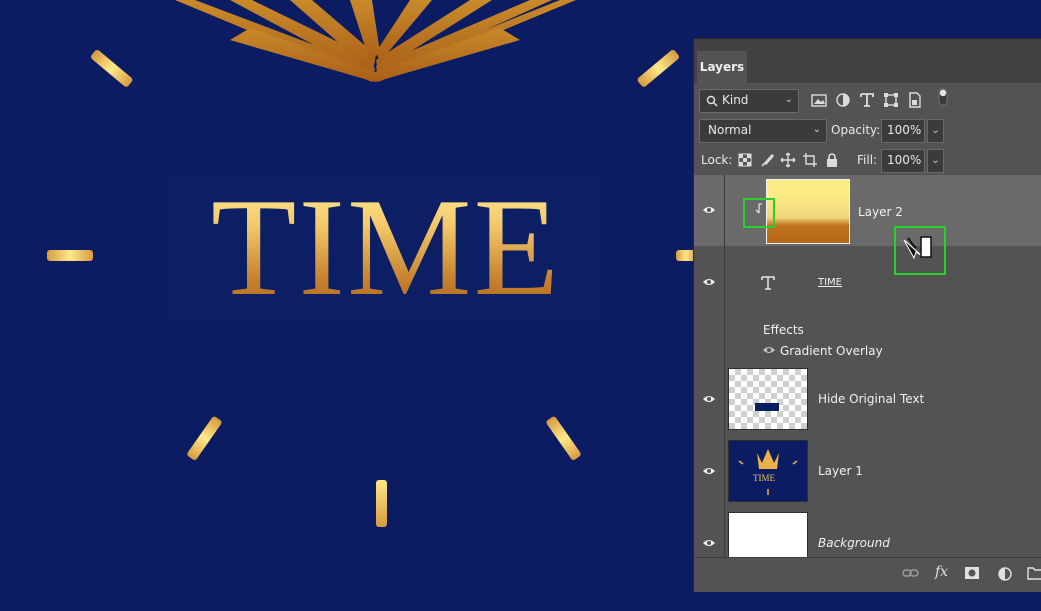 The image size is (1041, 611). I want to click on shape-filter-icon, so click(891, 100).